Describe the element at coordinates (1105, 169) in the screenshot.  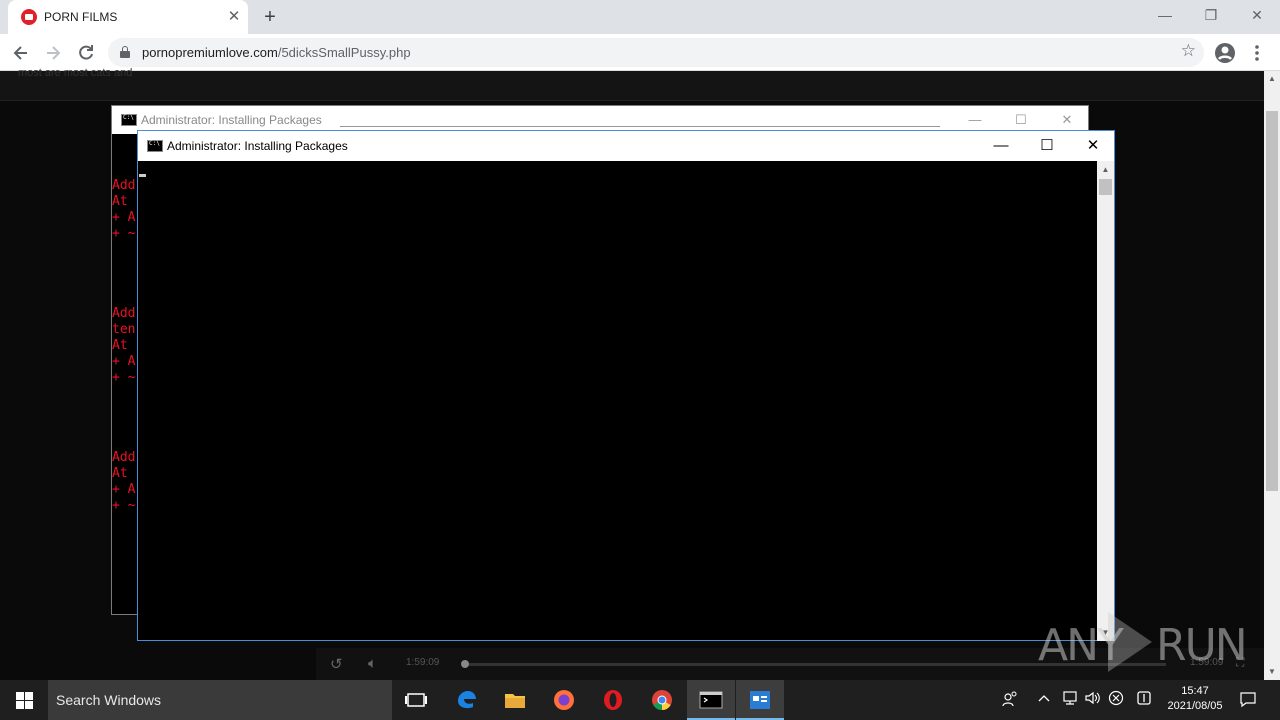
I see `console-scroll-up-icon: ▲` at that location.